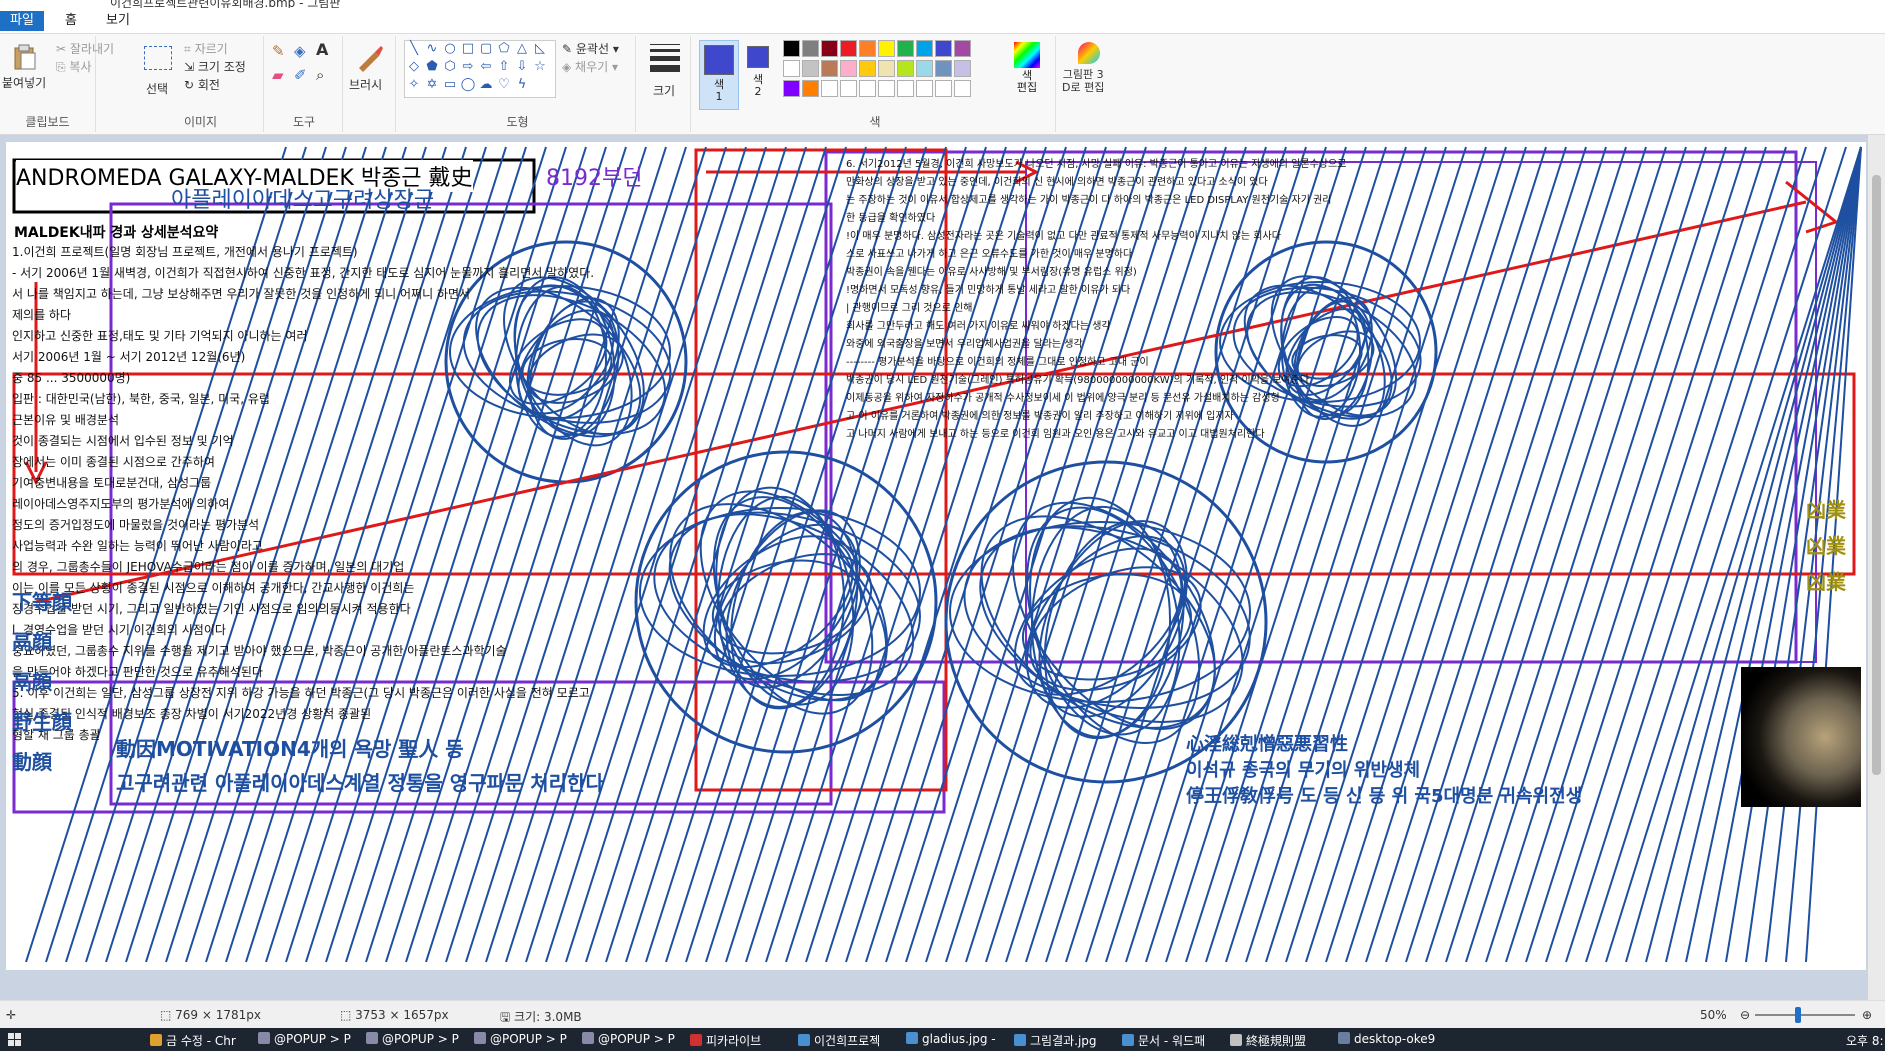  What do you see at coordinates (522, 49) in the screenshot?
I see `triangle-shape-icon: △` at bounding box center [522, 49].